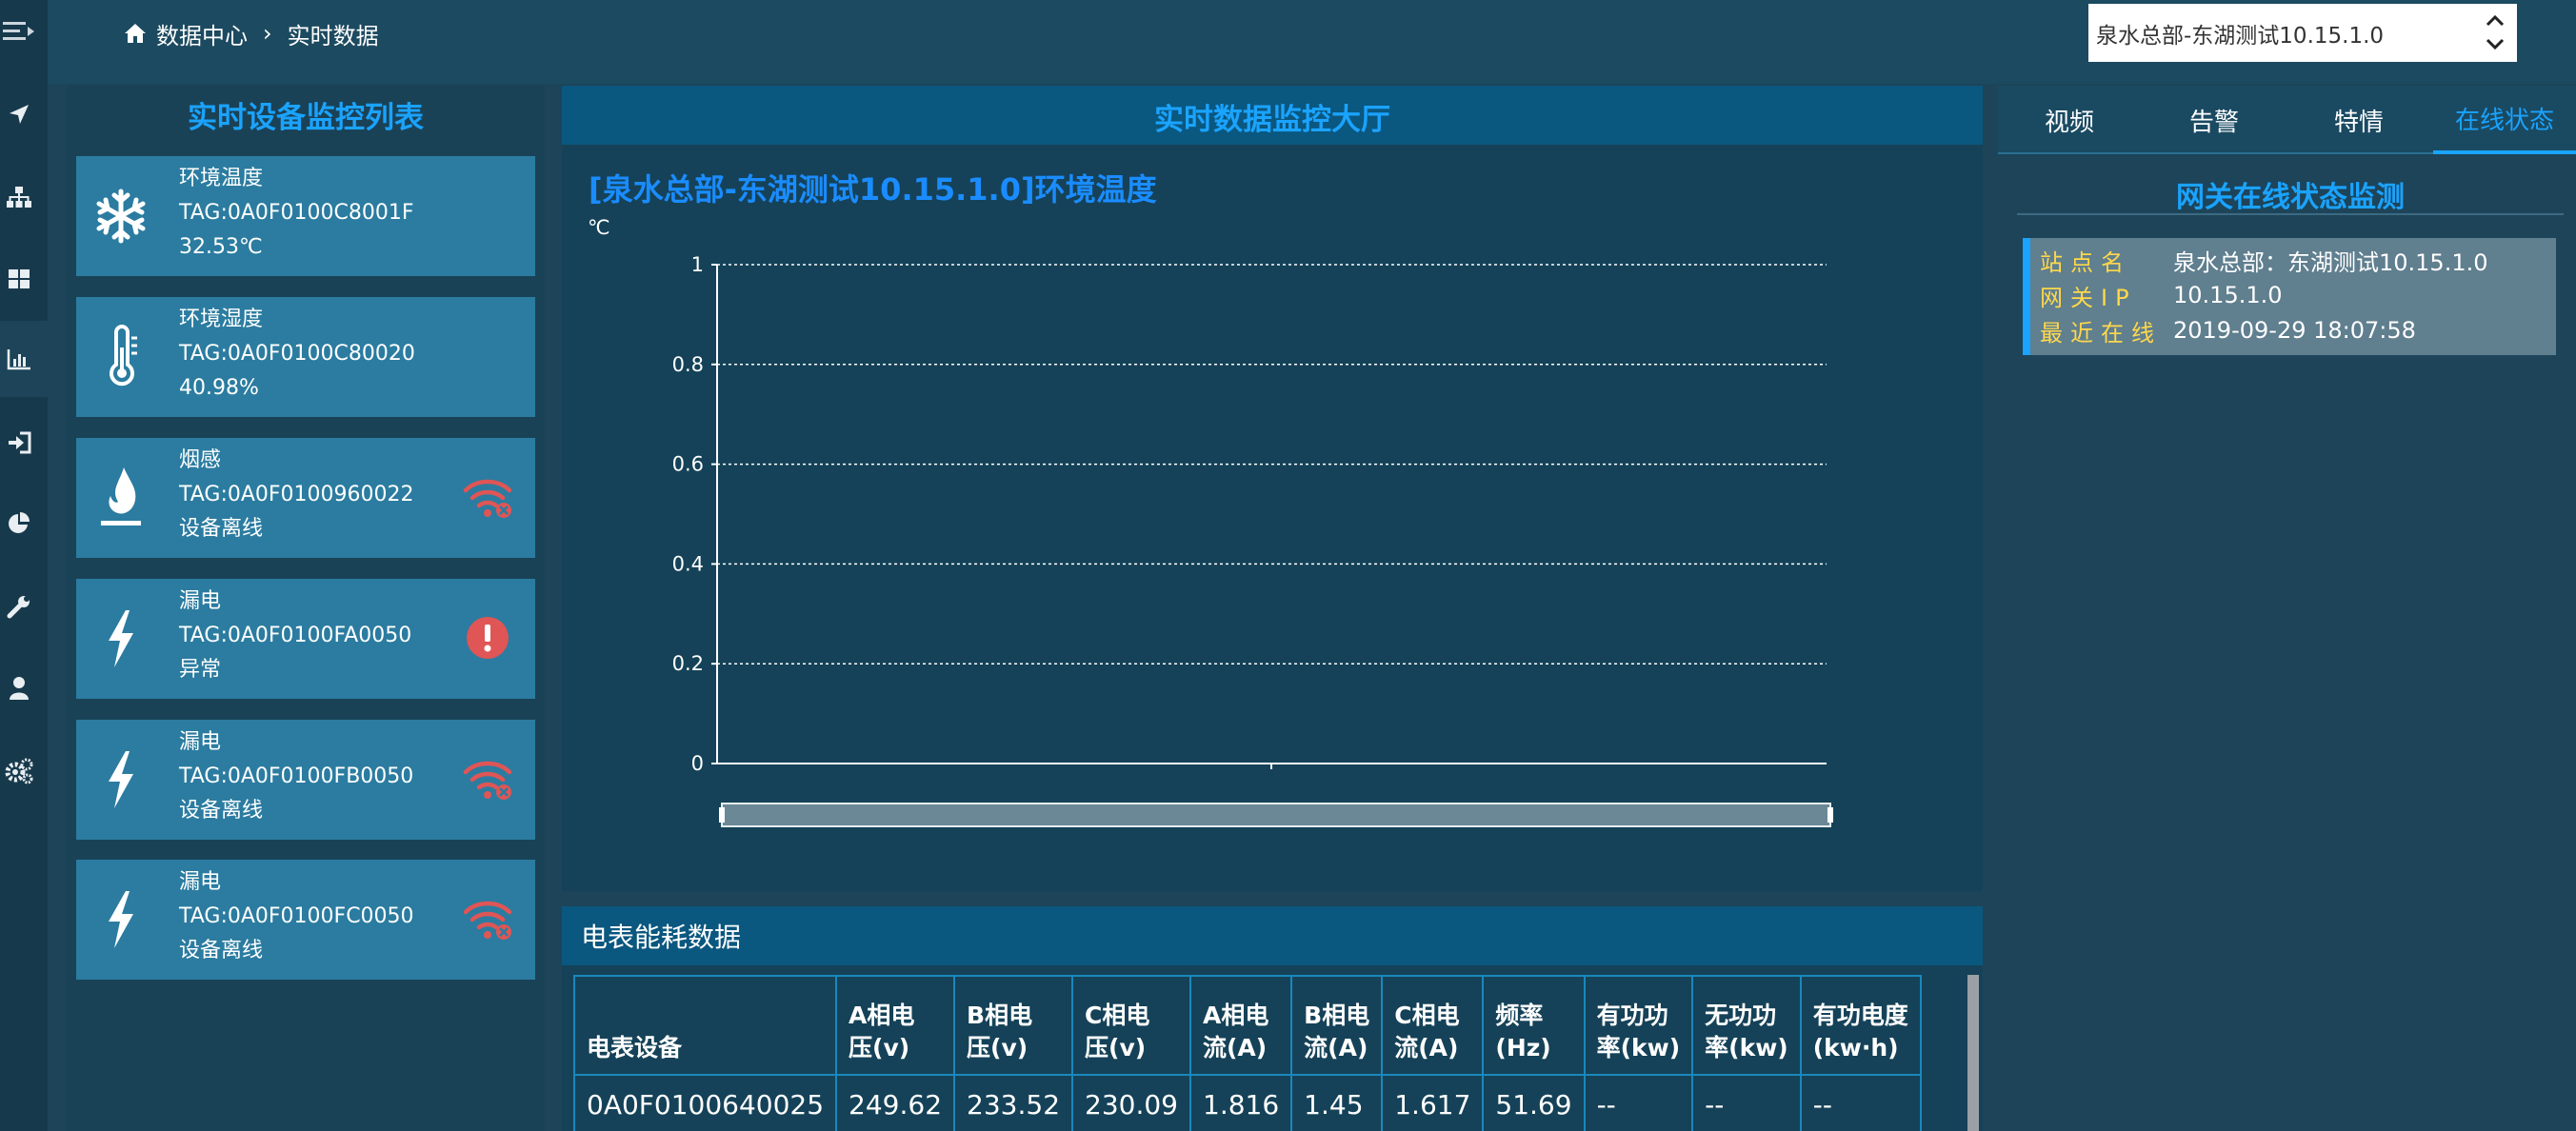 This screenshot has width=2576, height=1131. I want to click on meter-header-line: (kw·h), so click(1855, 1048).